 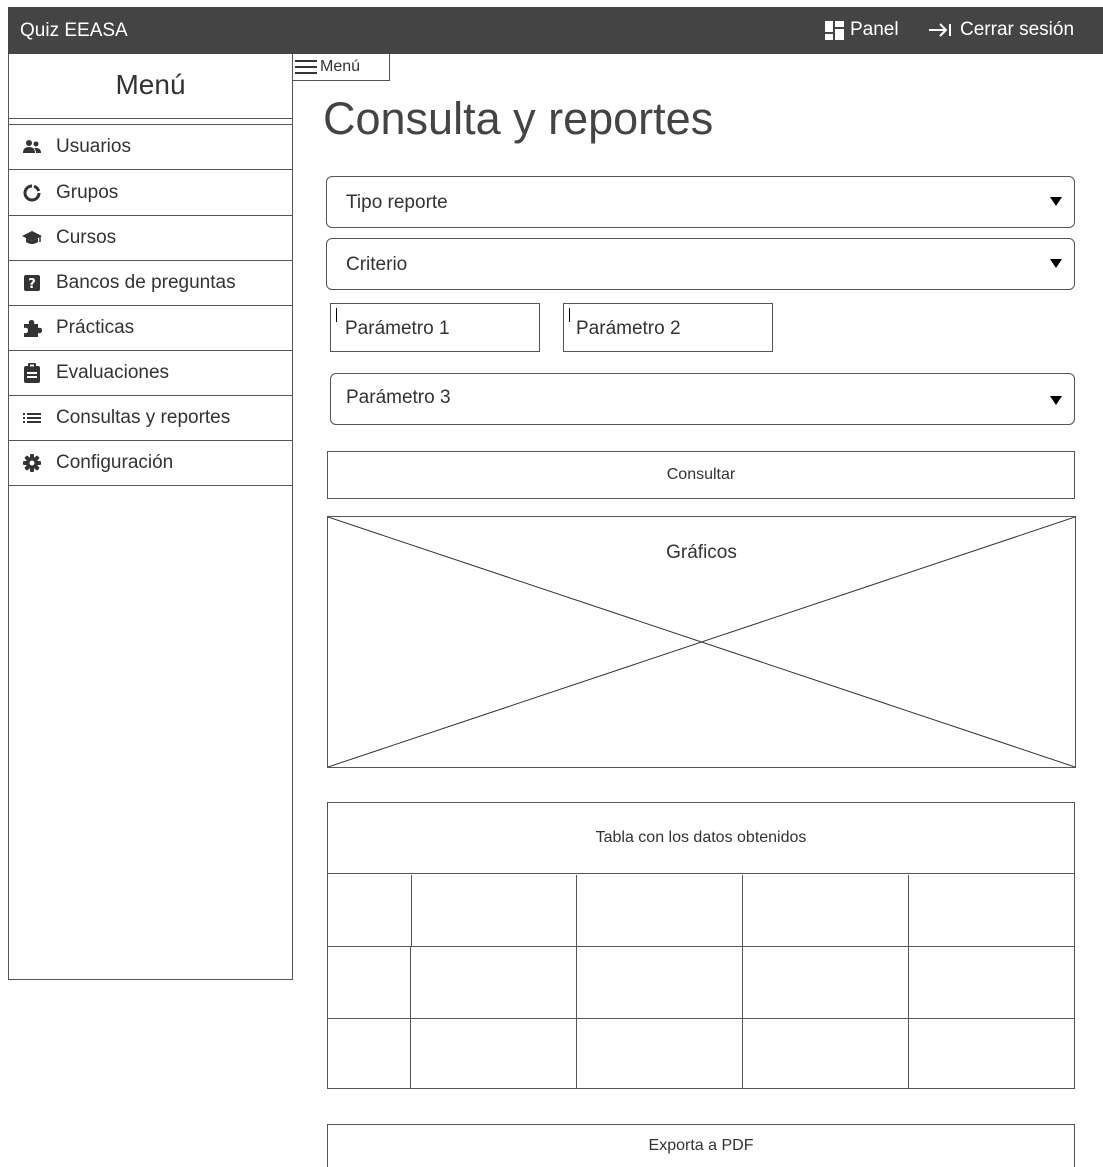 What do you see at coordinates (115, 462) in the screenshot?
I see `sidebar-item-label: Configuración` at bounding box center [115, 462].